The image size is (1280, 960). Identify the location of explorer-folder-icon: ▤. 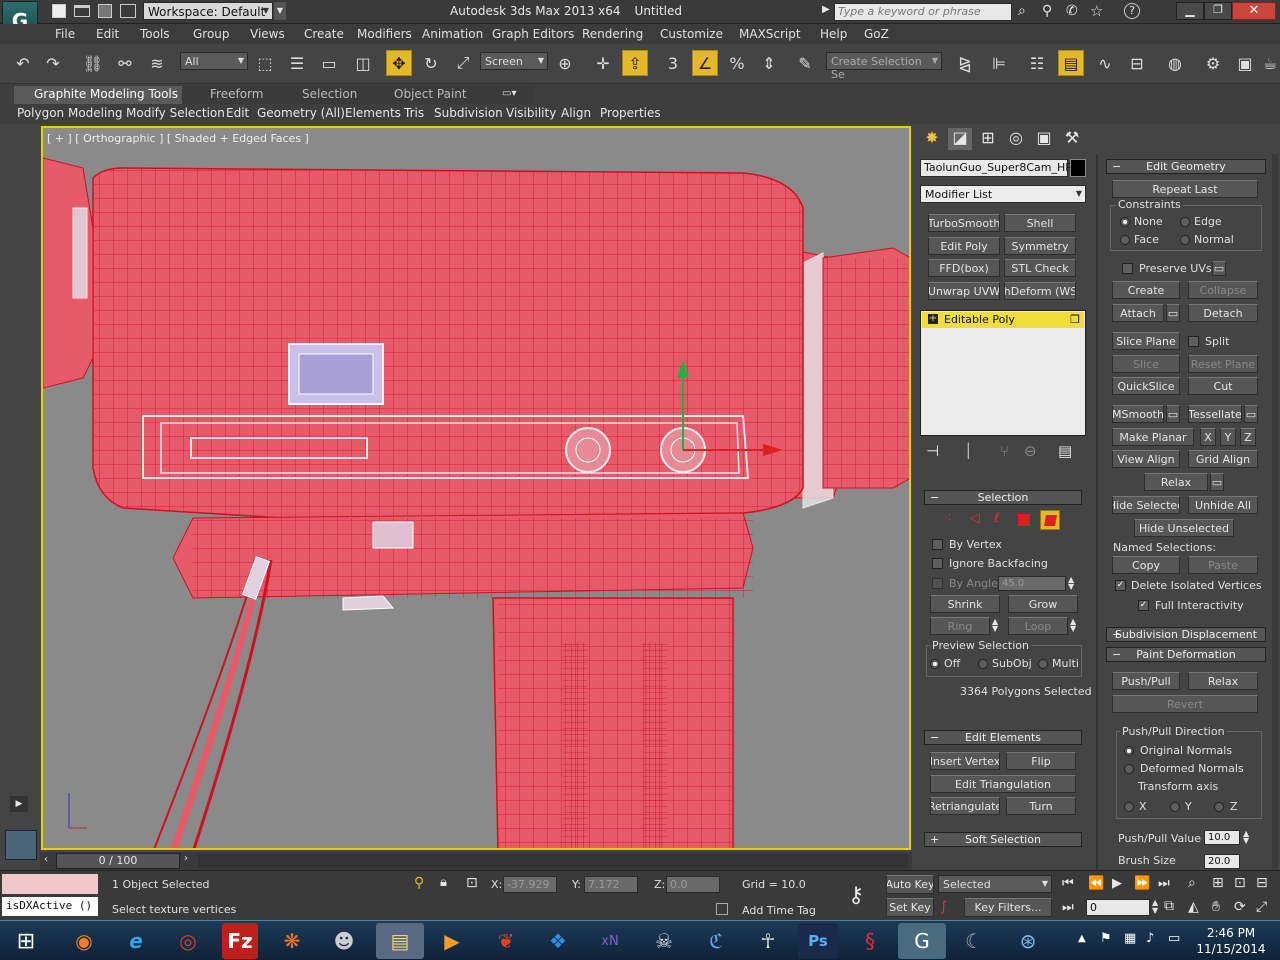
(400, 941).